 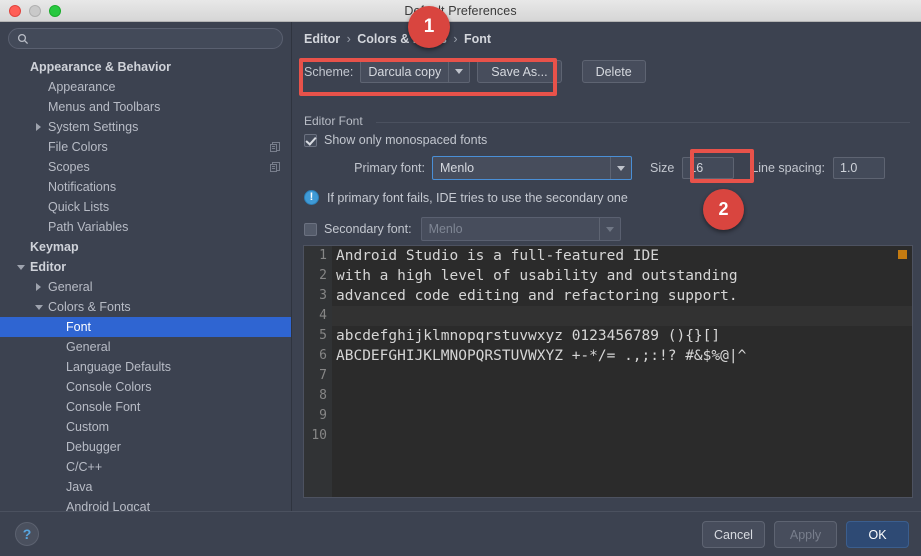 I want to click on line-spacing-label: Line spacing:, so click(x=788, y=168).